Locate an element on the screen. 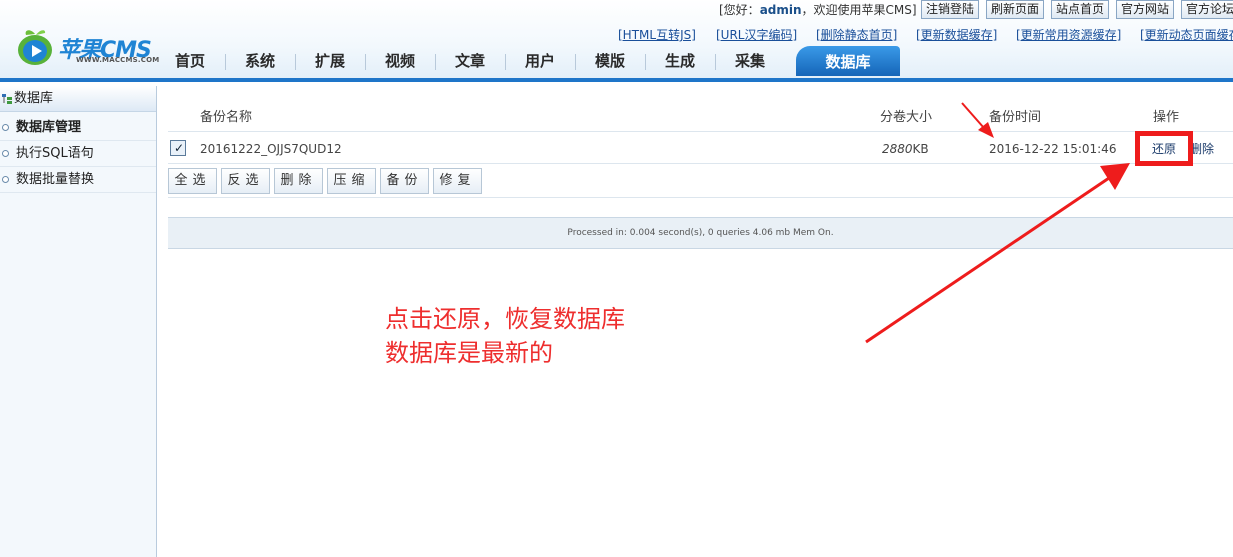 The height and width of the screenshot is (557, 1233). header-backup-time: 备份时间 is located at coordinates (1015, 117).